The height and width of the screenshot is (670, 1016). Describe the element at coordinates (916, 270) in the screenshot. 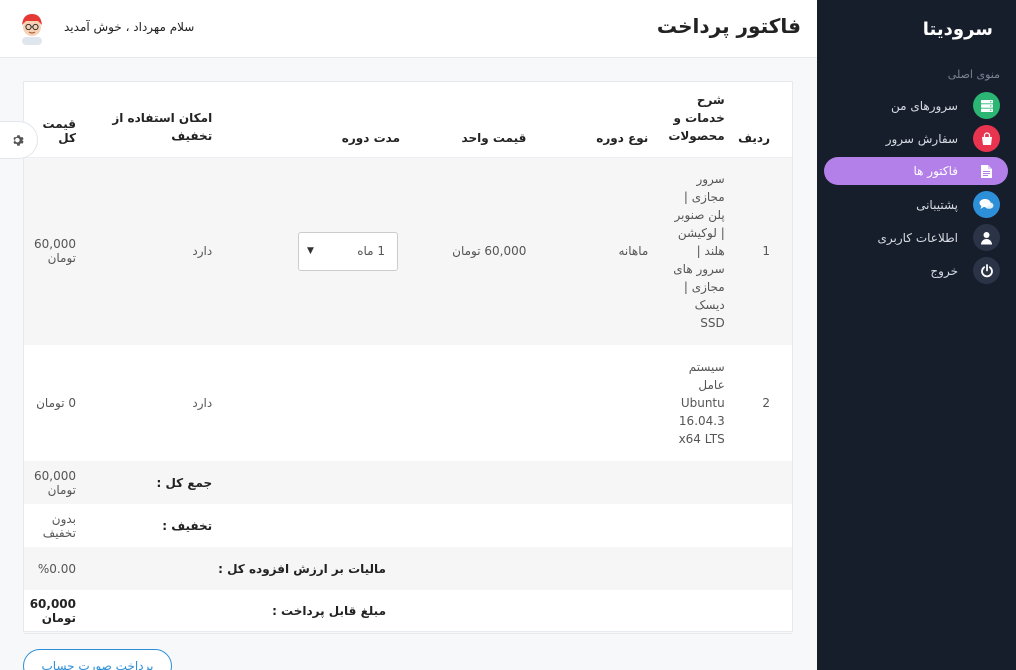

I see `sidebar-item-logout: خروج` at that location.